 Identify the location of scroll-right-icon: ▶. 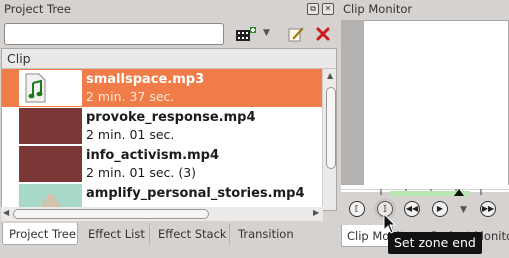
(316, 212).